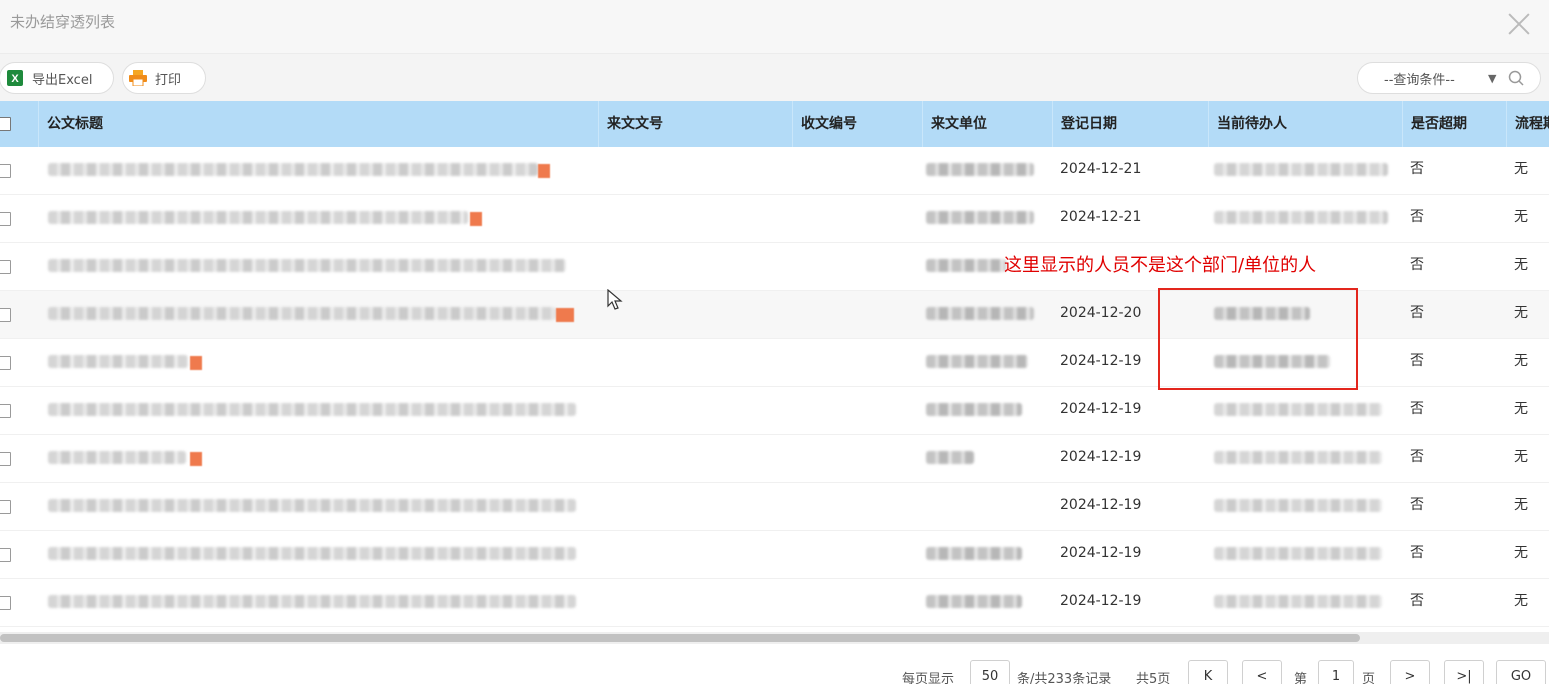 This screenshot has height=684, width=1549. Describe the element at coordinates (1064, 678) in the screenshot. I see `total-records-label: 条/共233条记录` at that location.